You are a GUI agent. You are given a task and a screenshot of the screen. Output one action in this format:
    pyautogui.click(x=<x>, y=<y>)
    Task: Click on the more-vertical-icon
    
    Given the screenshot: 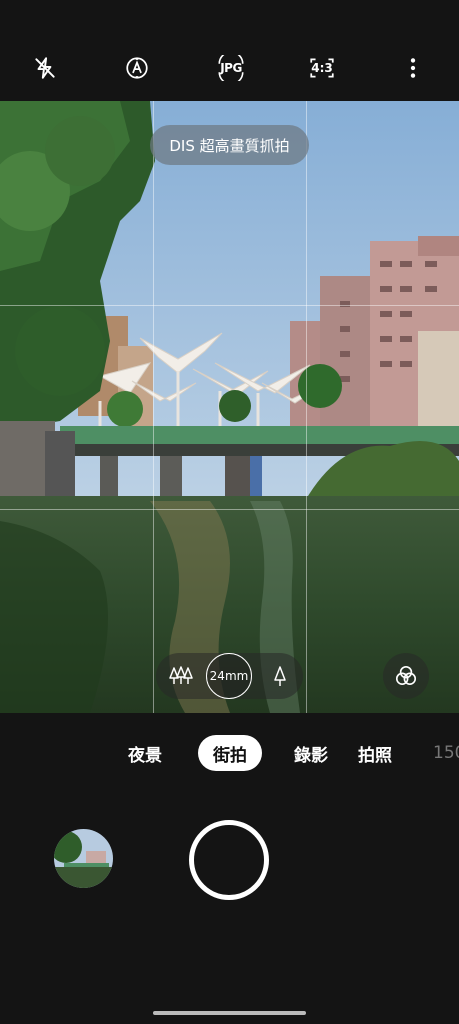 What is the action you would take?
    pyautogui.click(x=413, y=68)
    